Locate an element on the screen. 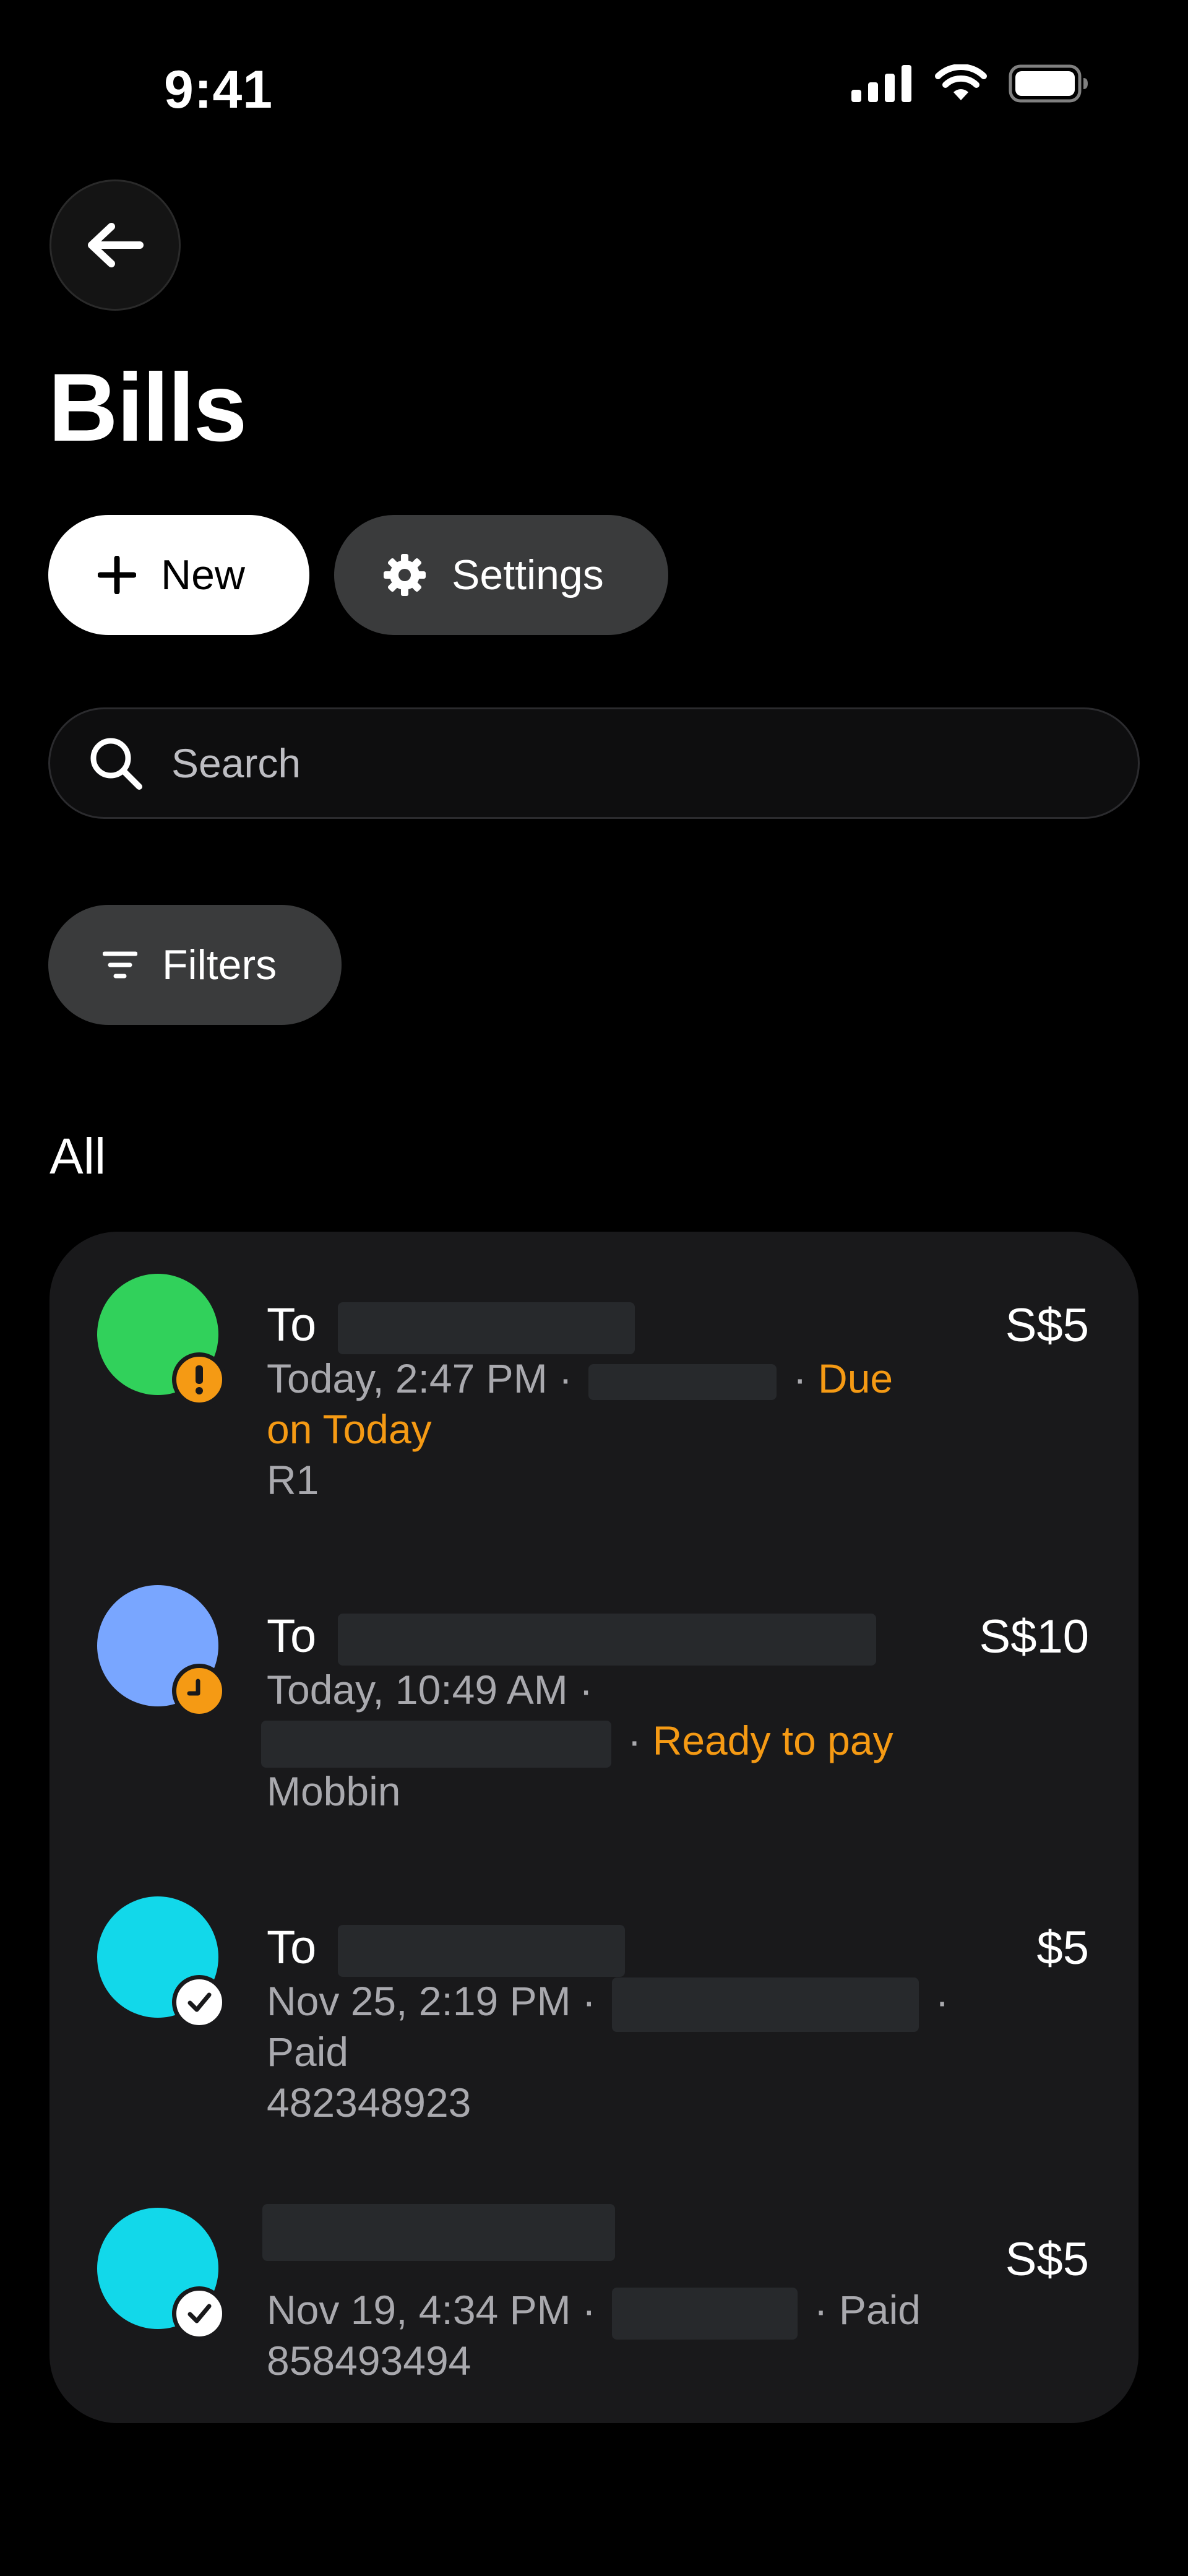 The height and width of the screenshot is (2576, 1188). bill-meta: Nov 25, 2:19 PM · · is located at coordinates (608, 2004).